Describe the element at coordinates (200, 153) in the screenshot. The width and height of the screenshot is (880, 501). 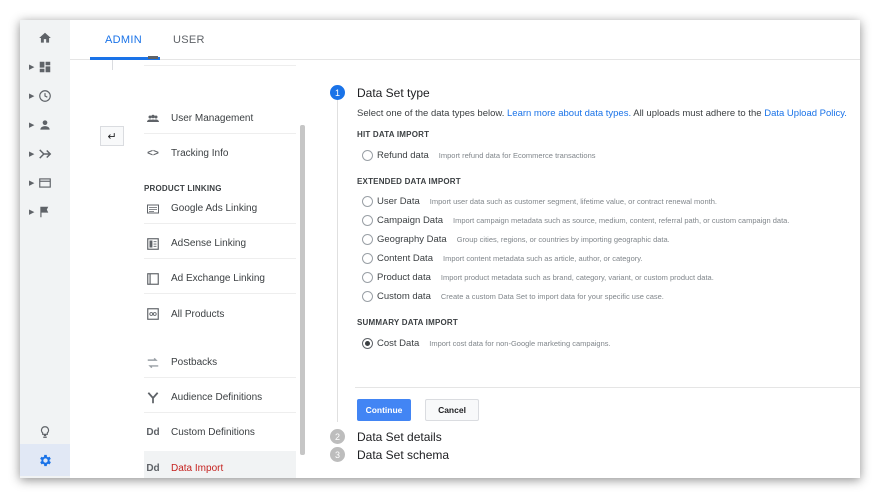
I see `nav-label: Tracking Info` at that location.